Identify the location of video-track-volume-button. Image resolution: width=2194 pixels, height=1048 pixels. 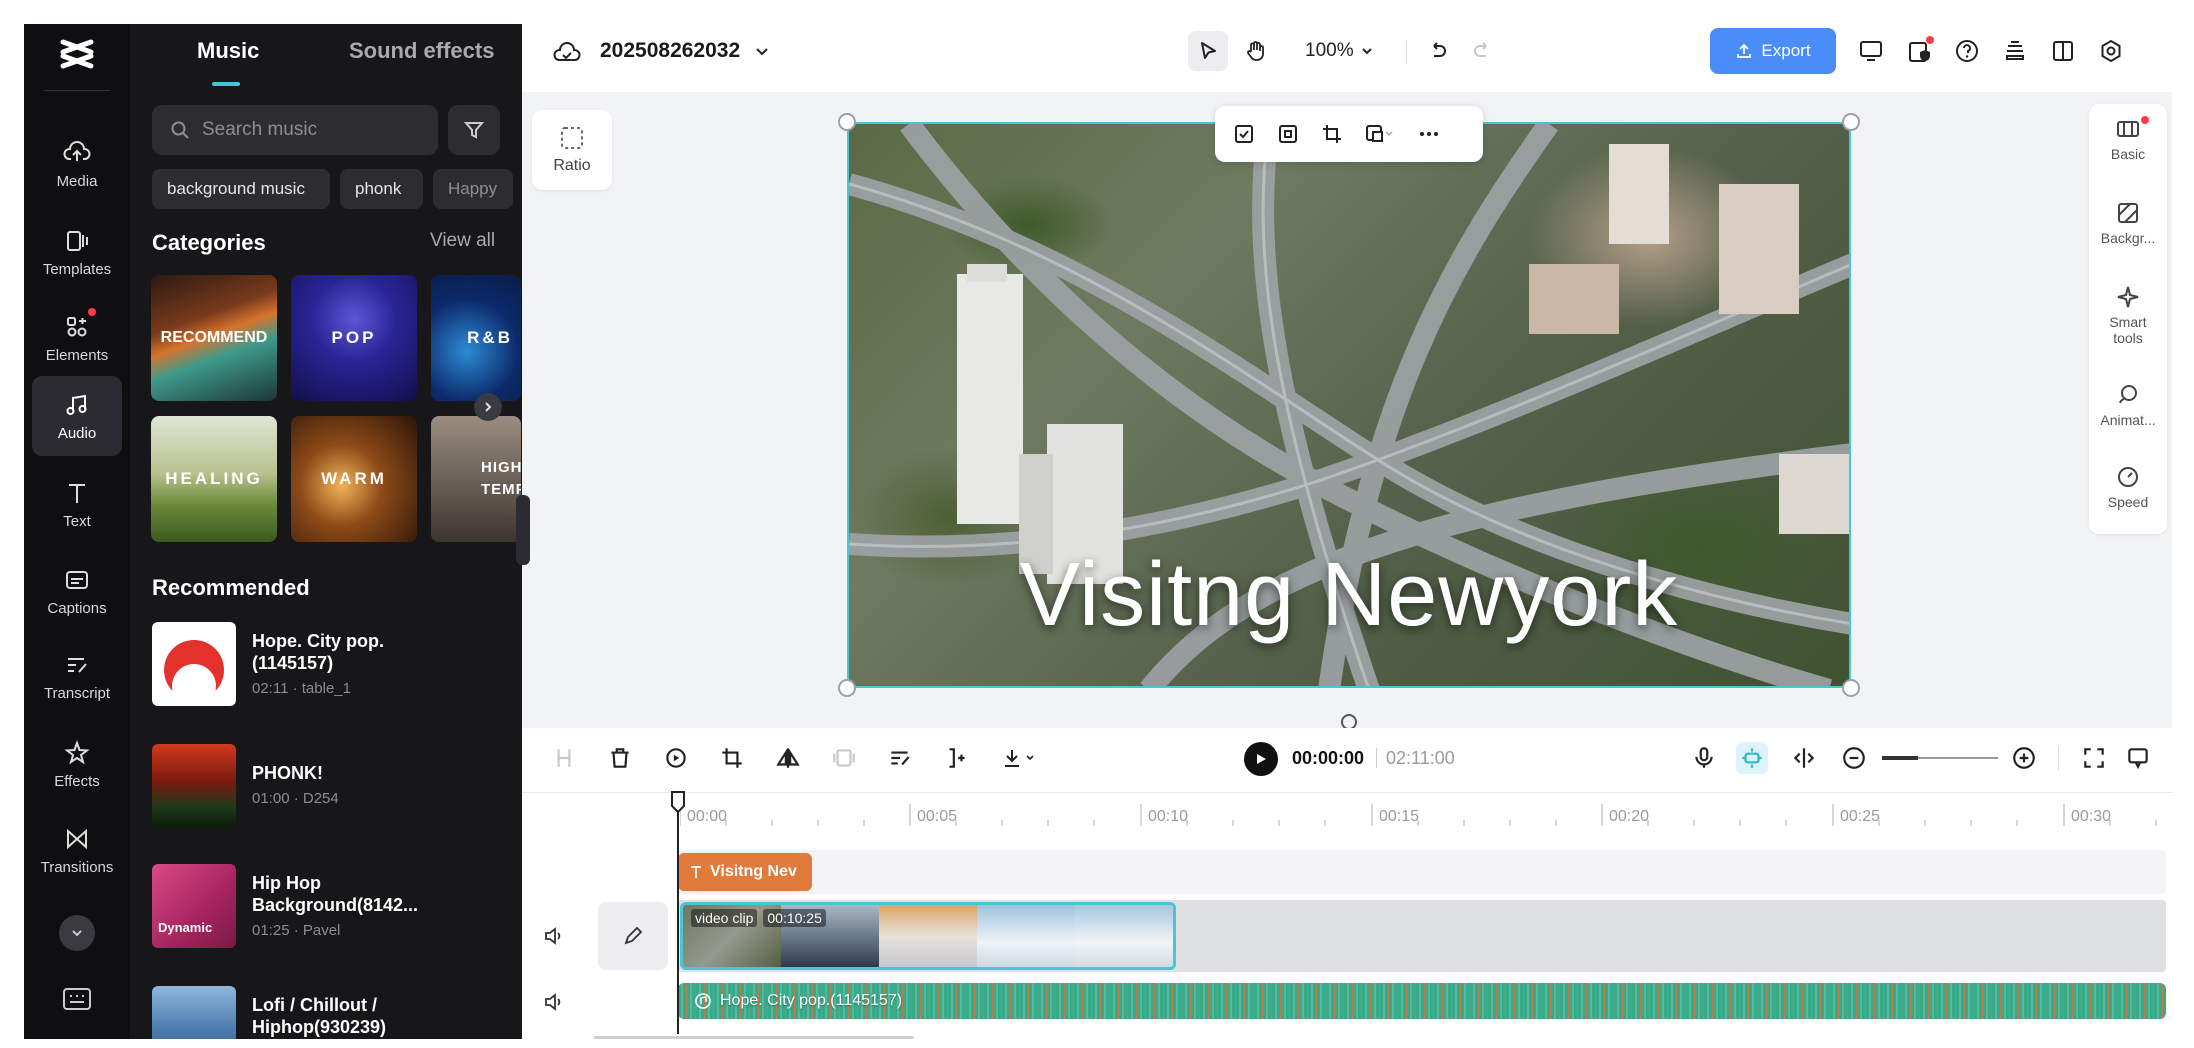
(554, 936).